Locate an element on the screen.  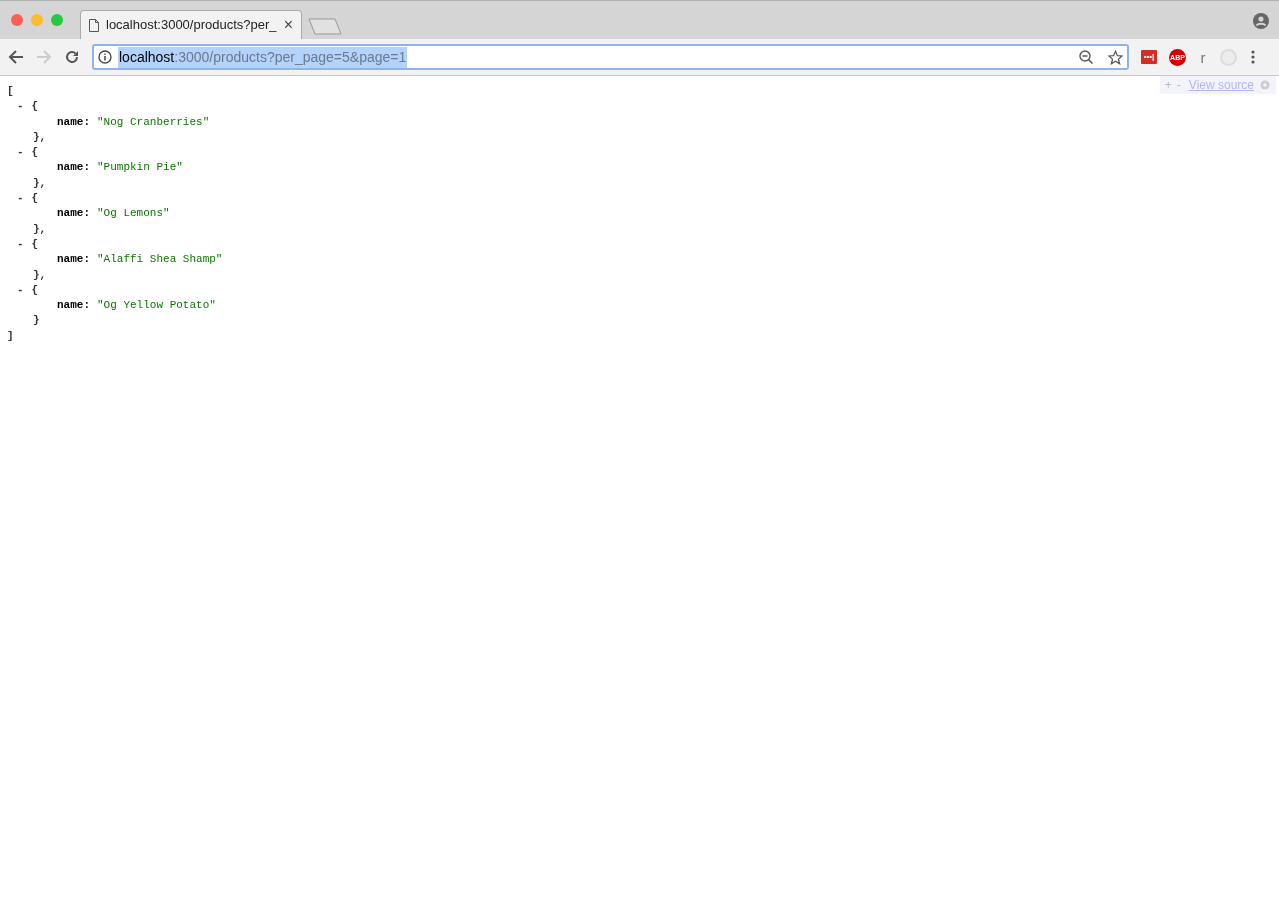
menu-icon is located at coordinates (1253, 57).